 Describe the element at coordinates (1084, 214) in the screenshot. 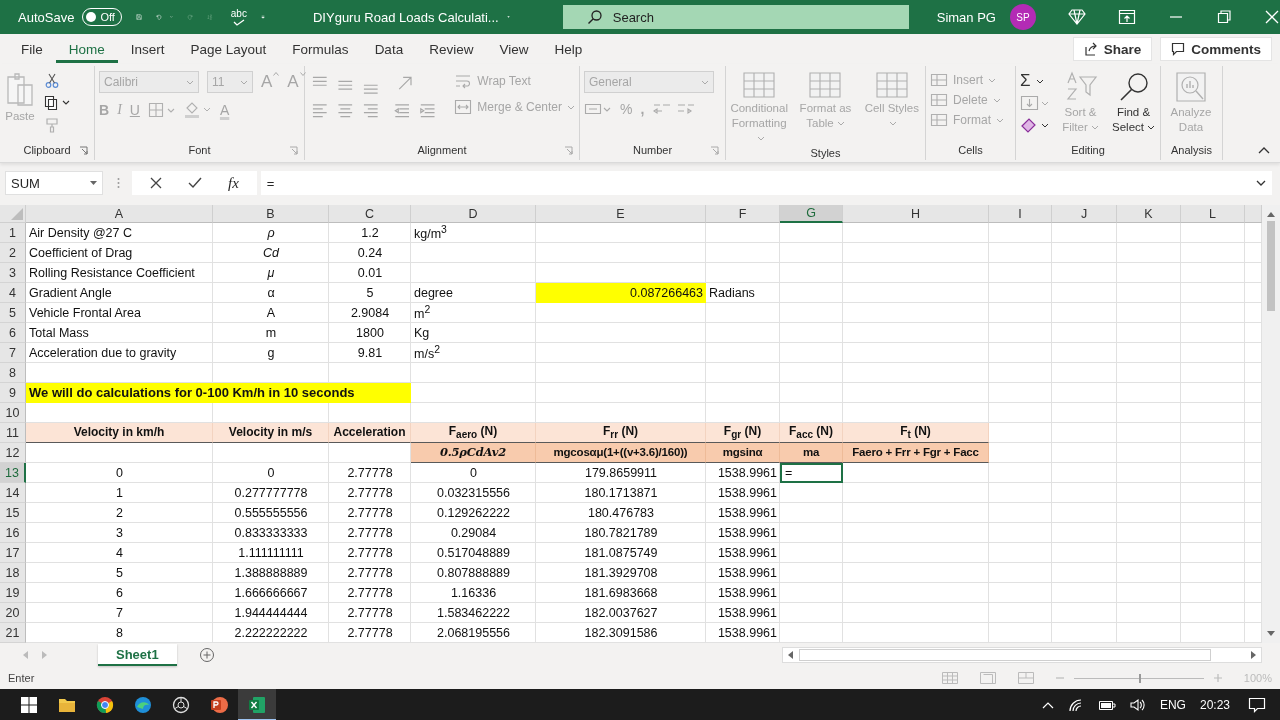

I see `column-header: J` at that location.